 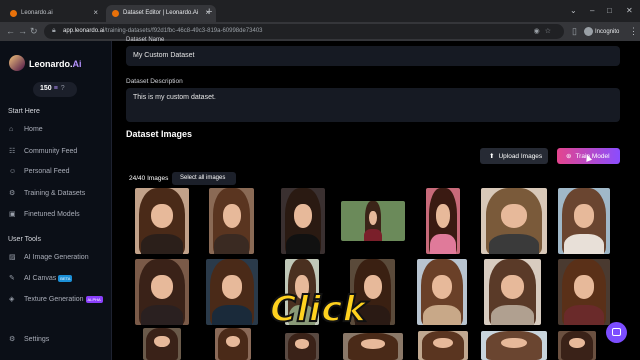 I want to click on dataset-description-label: Dataset Description, so click(x=154, y=81).